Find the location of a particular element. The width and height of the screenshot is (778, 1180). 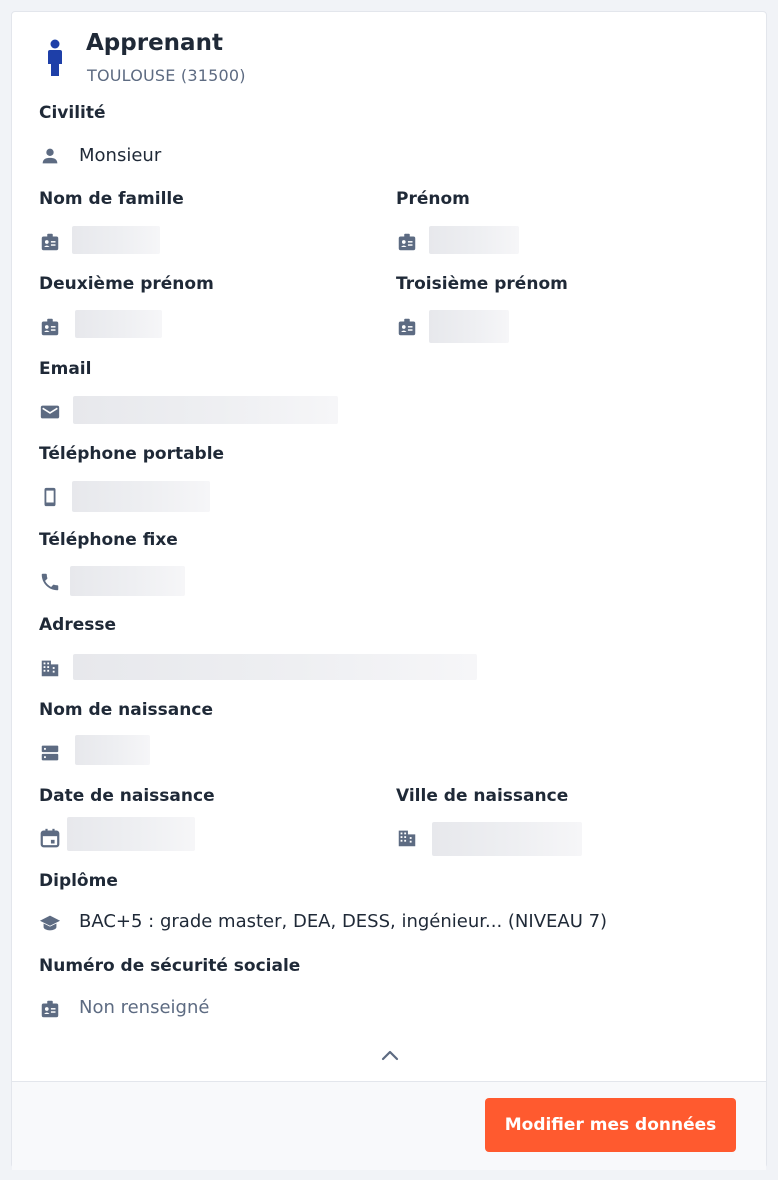

civilite-label: Civilité is located at coordinates (72, 113).